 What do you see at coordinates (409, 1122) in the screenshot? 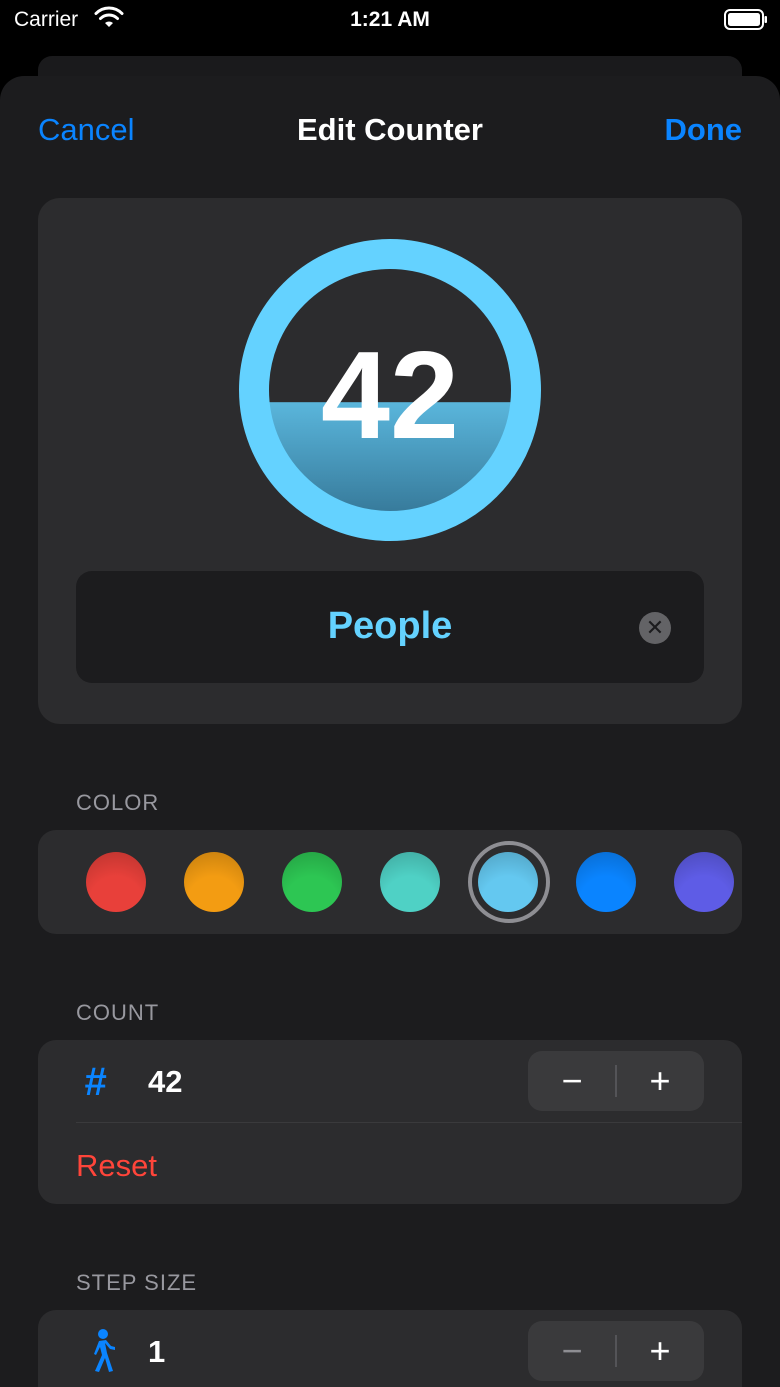
I see `row-divider` at bounding box center [409, 1122].